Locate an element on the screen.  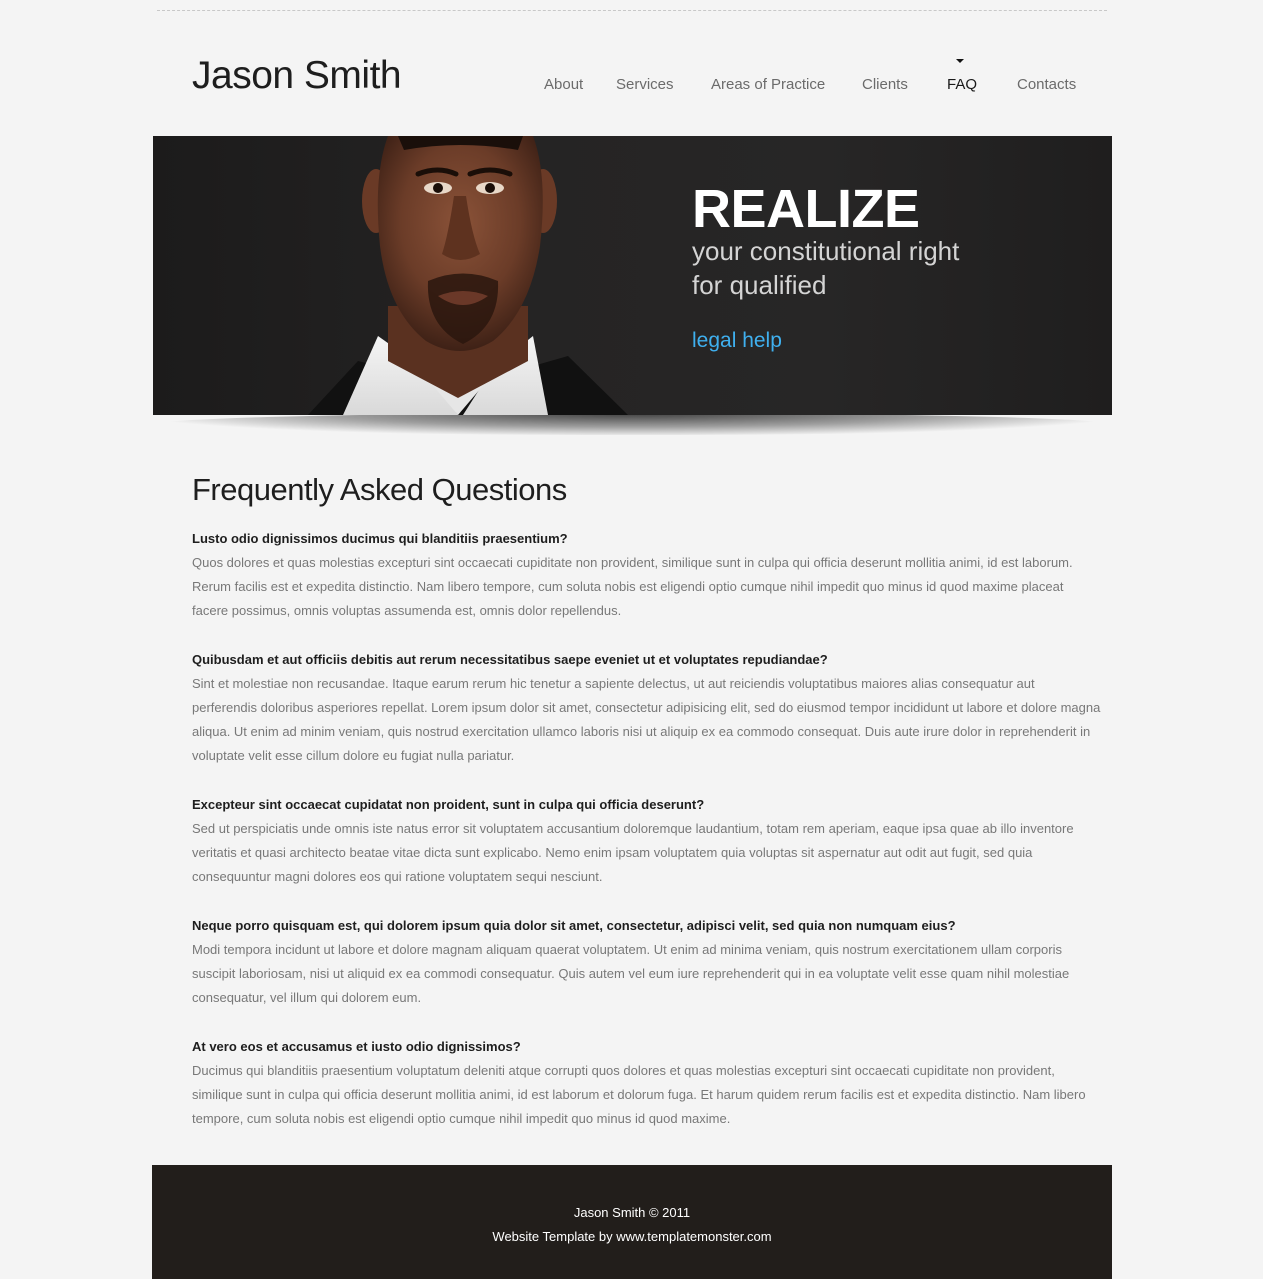
hero-subtitle-line1: your constitutional right is located at coordinates (826, 251).